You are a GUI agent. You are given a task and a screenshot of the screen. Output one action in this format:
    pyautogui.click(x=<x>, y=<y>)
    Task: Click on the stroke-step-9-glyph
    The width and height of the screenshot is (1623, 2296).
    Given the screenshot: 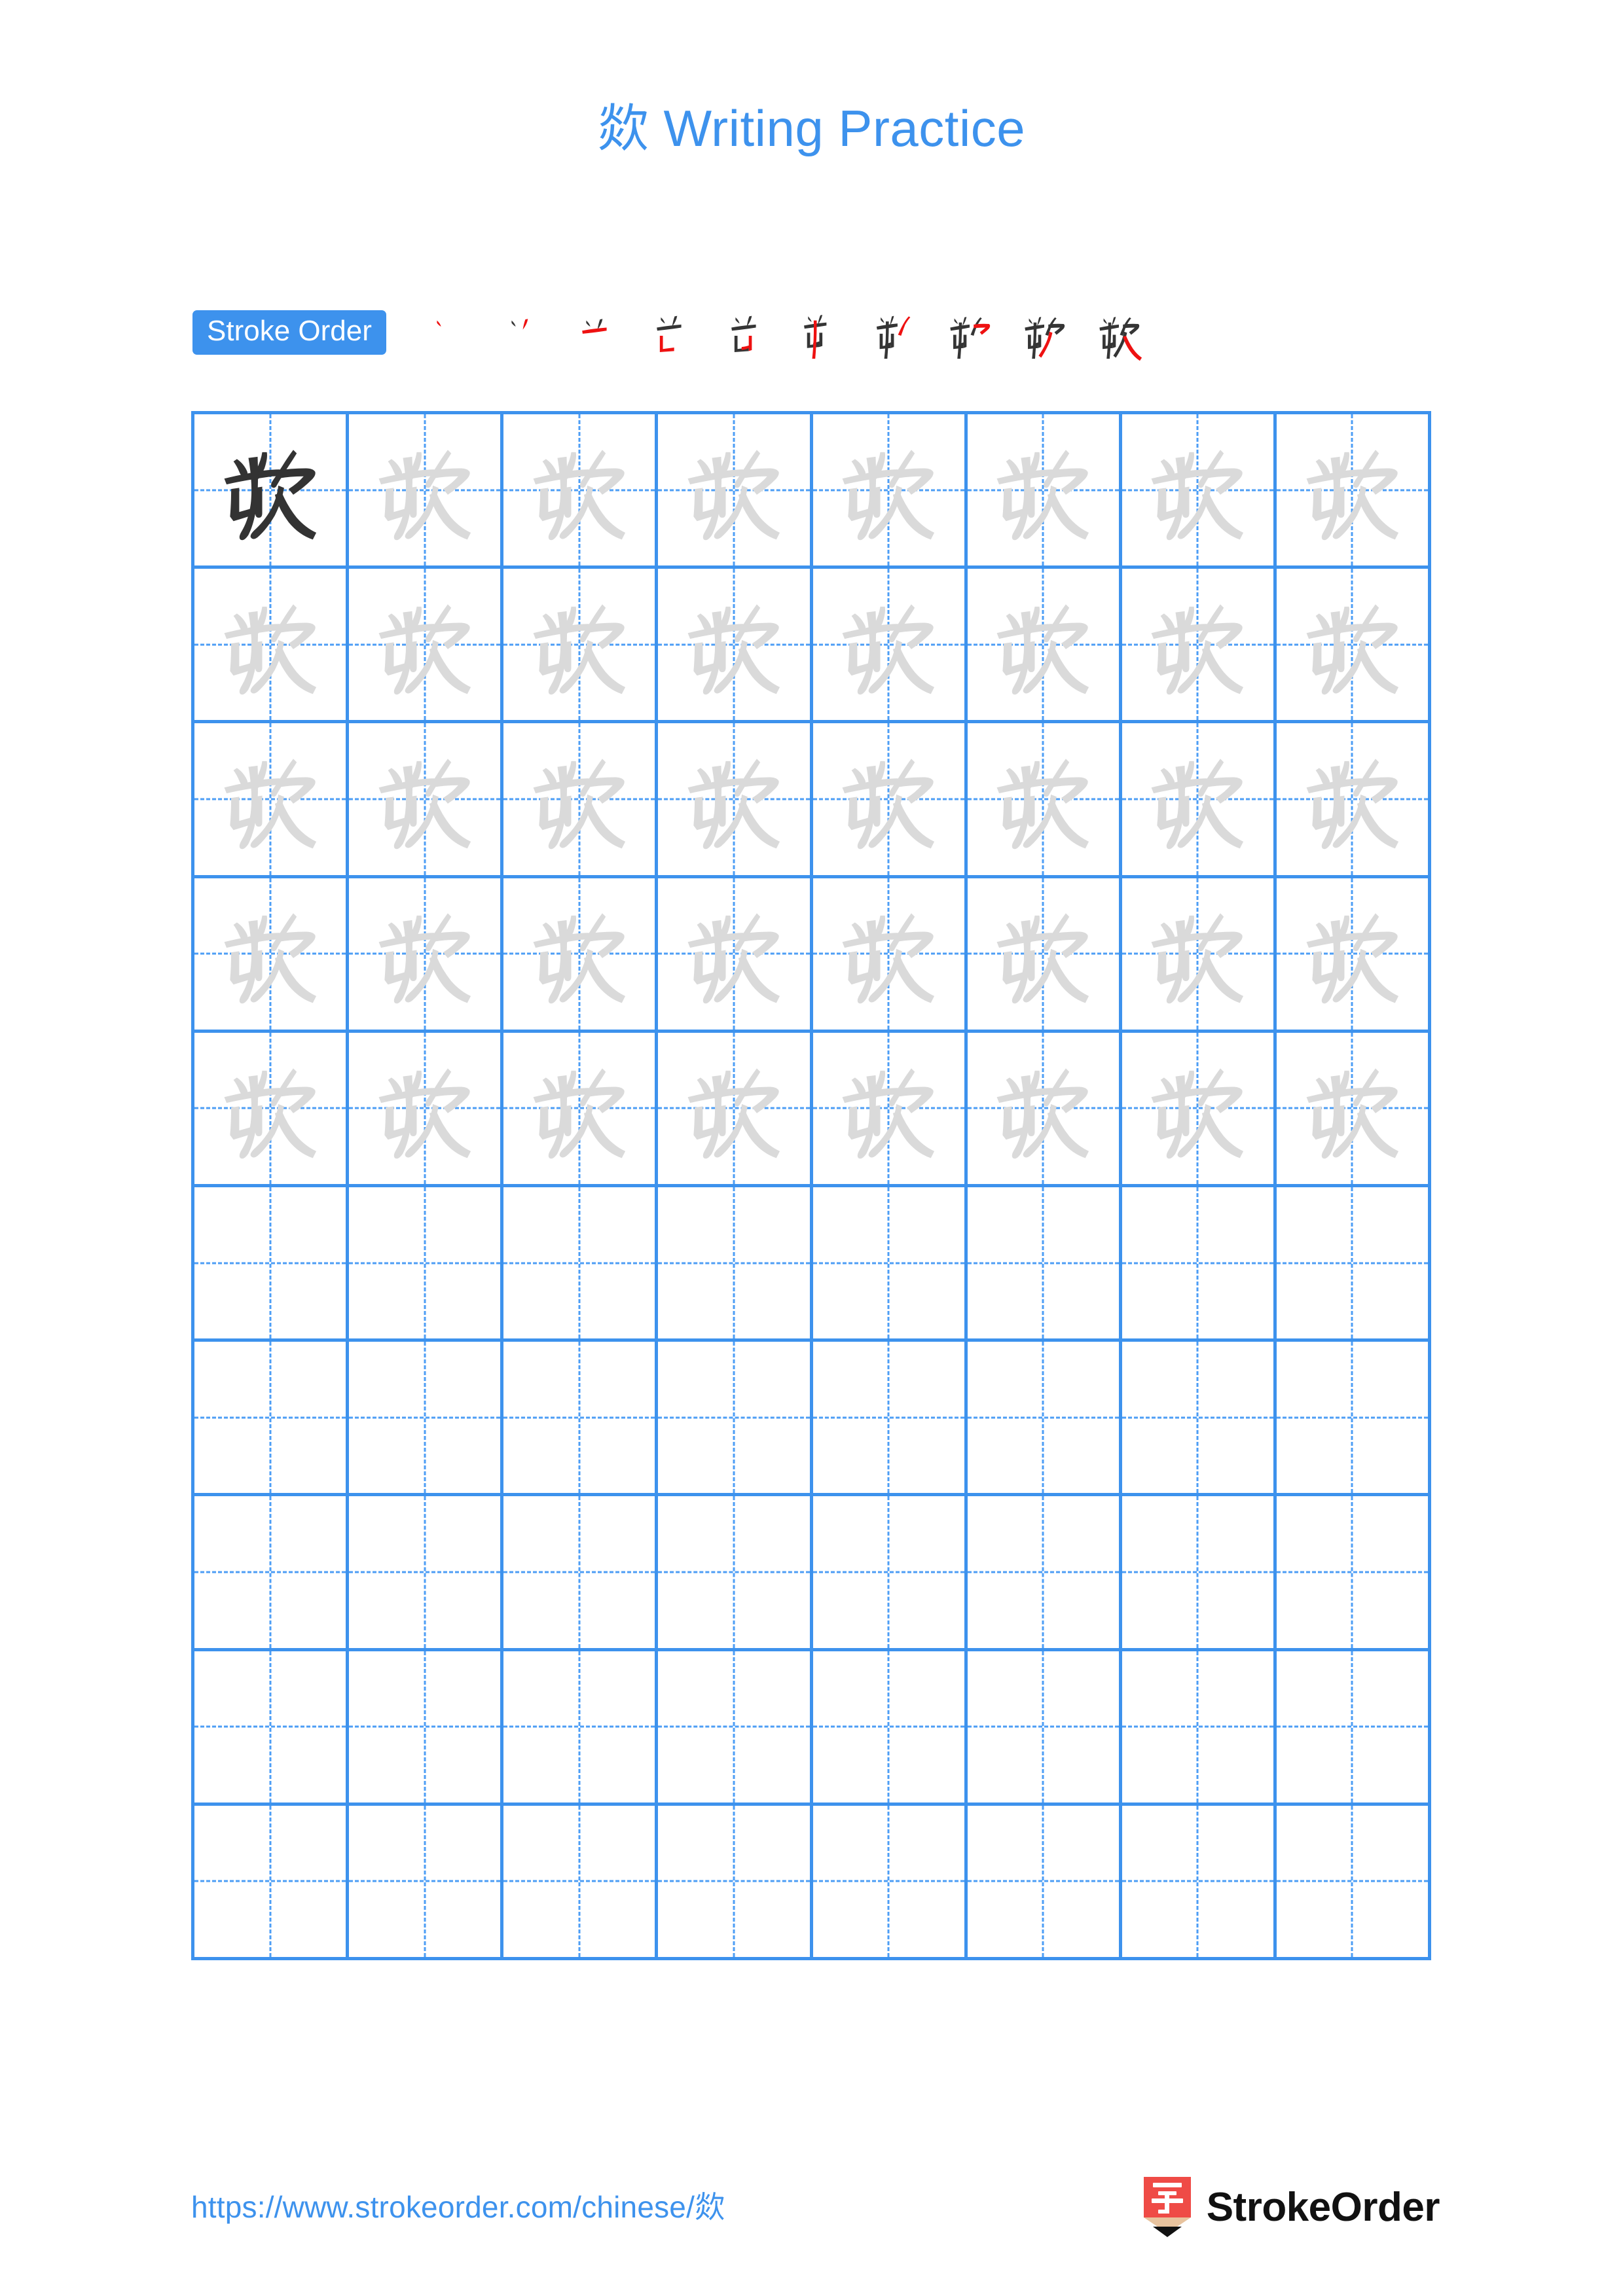 What is the action you would take?
    pyautogui.click(x=1045, y=338)
    